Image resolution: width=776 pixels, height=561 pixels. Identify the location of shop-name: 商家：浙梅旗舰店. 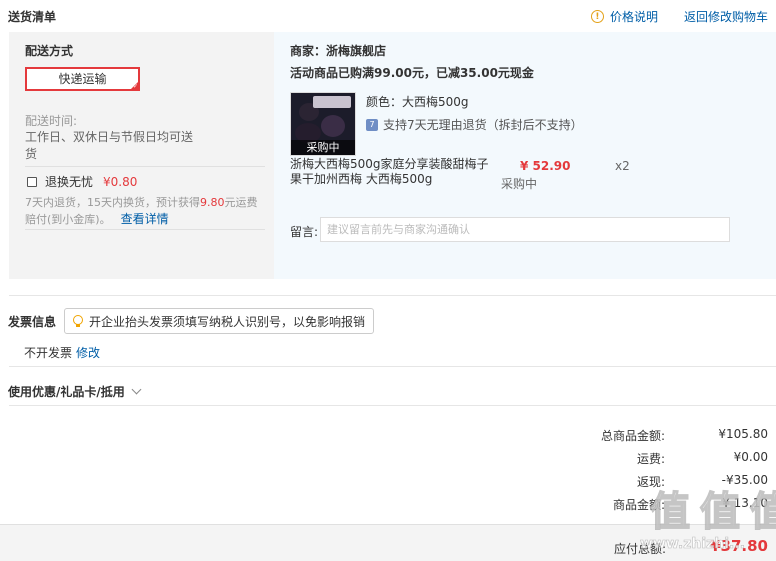
(338, 51).